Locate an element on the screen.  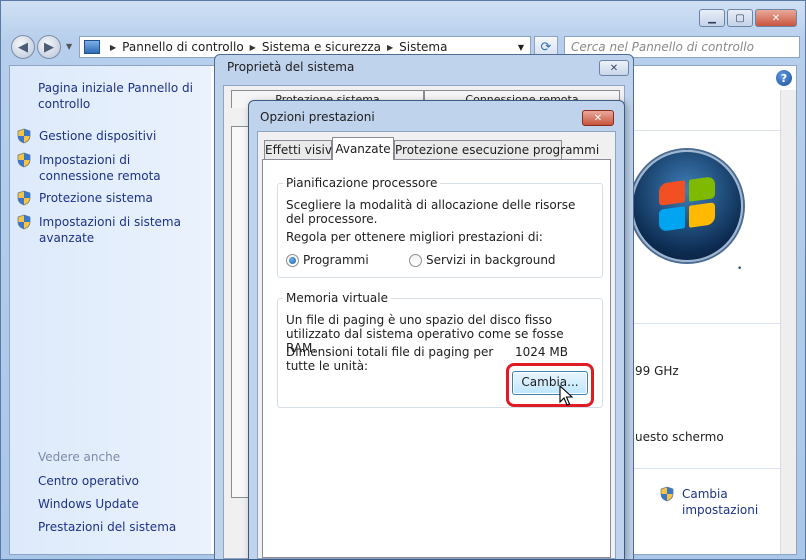
help-icon: ? is located at coordinates (784, 78).